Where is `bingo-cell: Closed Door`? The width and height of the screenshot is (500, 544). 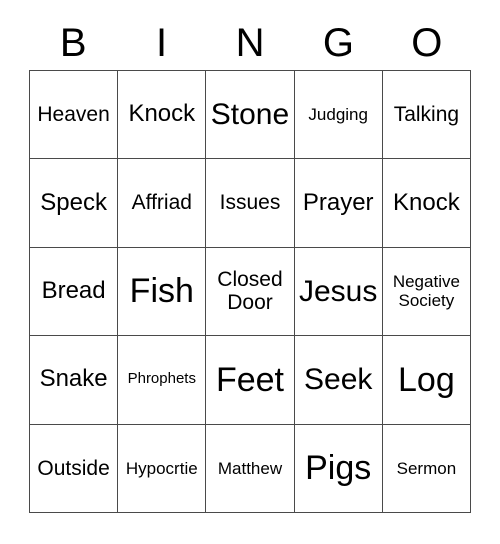 bingo-cell: Closed Door is located at coordinates (250, 292).